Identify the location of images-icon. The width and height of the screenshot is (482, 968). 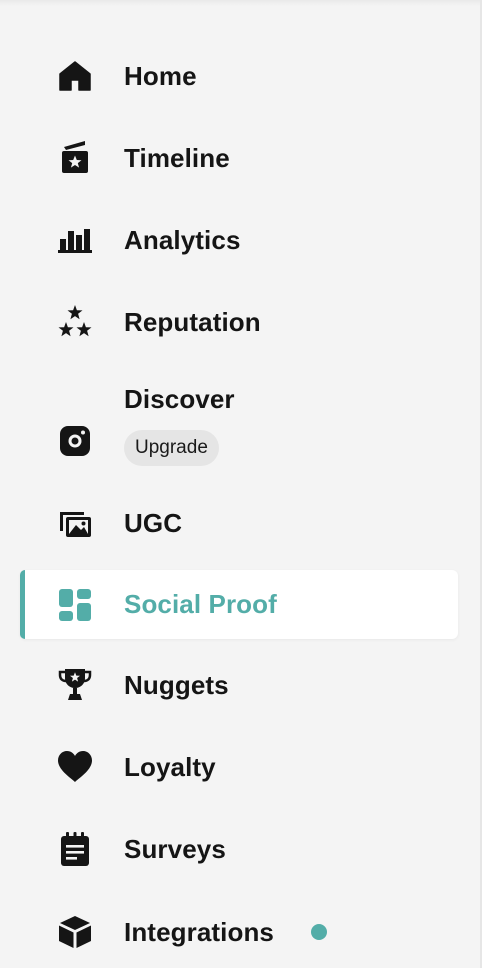
(75, 523).